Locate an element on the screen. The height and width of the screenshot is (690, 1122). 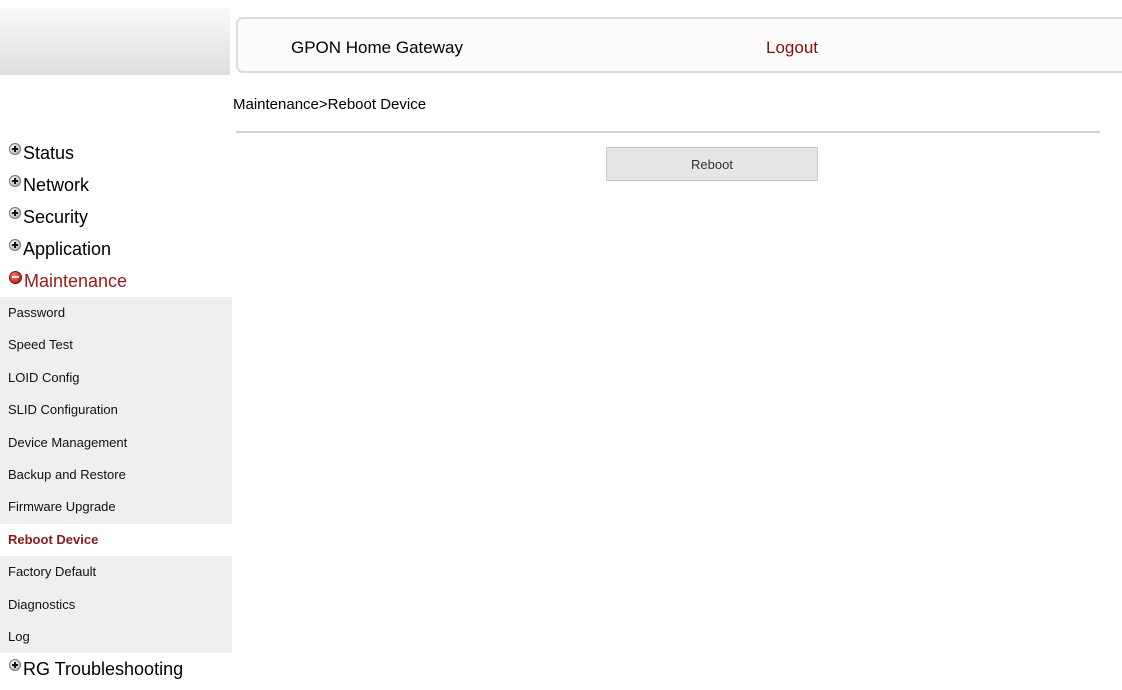
app-title: GPON Home Gateway is located at coordinates (377, 47).